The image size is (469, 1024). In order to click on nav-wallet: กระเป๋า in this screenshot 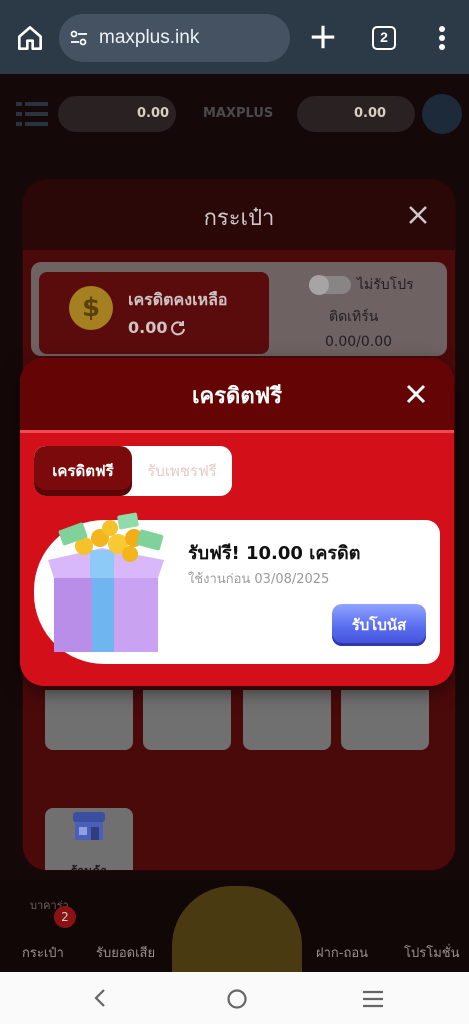, I will do `click(43, 952)`.